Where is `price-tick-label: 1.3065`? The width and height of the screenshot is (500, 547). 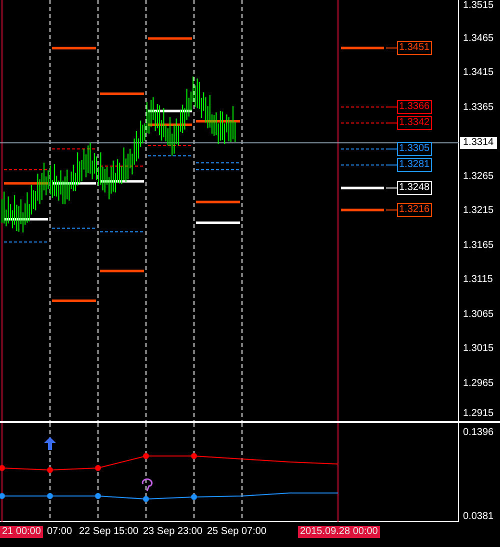 price-tick-label: 1.3065 is located at coordinates (478, 314).